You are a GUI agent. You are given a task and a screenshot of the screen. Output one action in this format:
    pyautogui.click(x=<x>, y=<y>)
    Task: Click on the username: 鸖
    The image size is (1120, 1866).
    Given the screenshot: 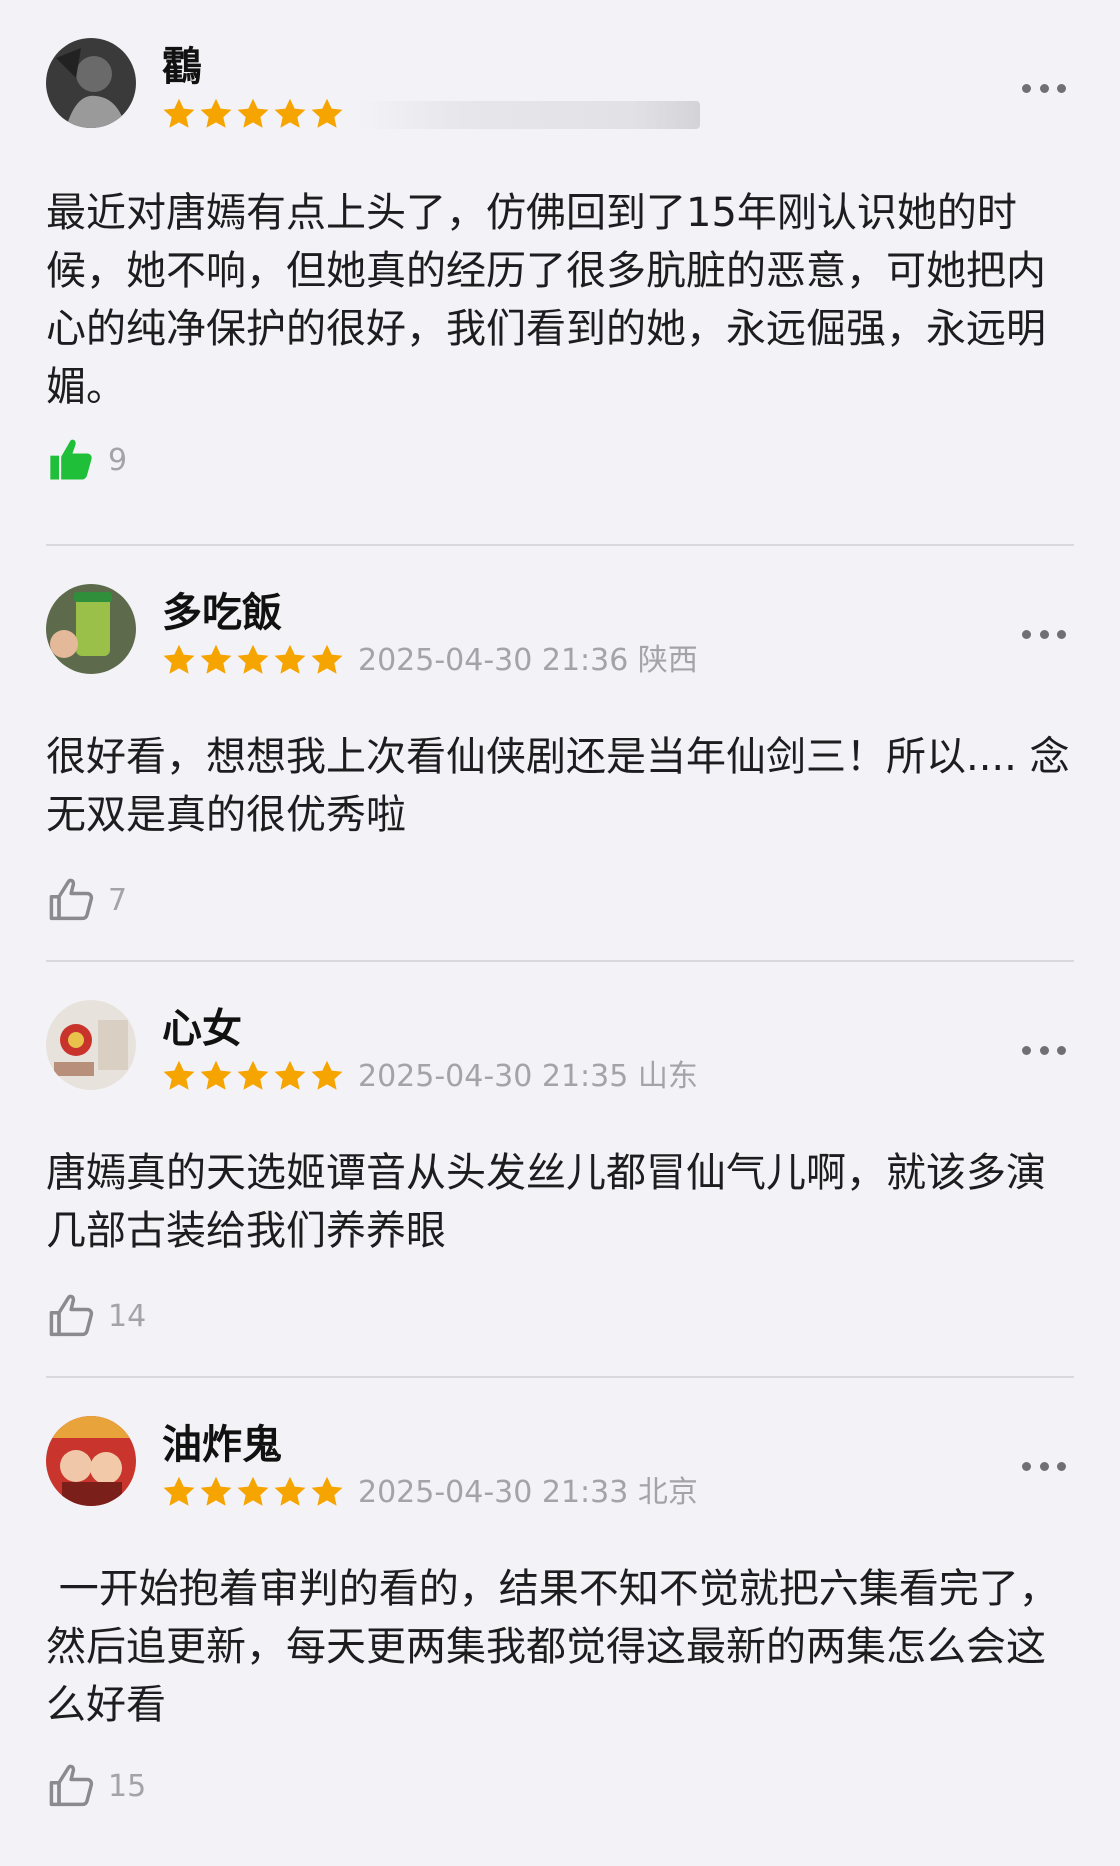 What is the action you would take?
    pyautogui.click(x=182, y=67)
    